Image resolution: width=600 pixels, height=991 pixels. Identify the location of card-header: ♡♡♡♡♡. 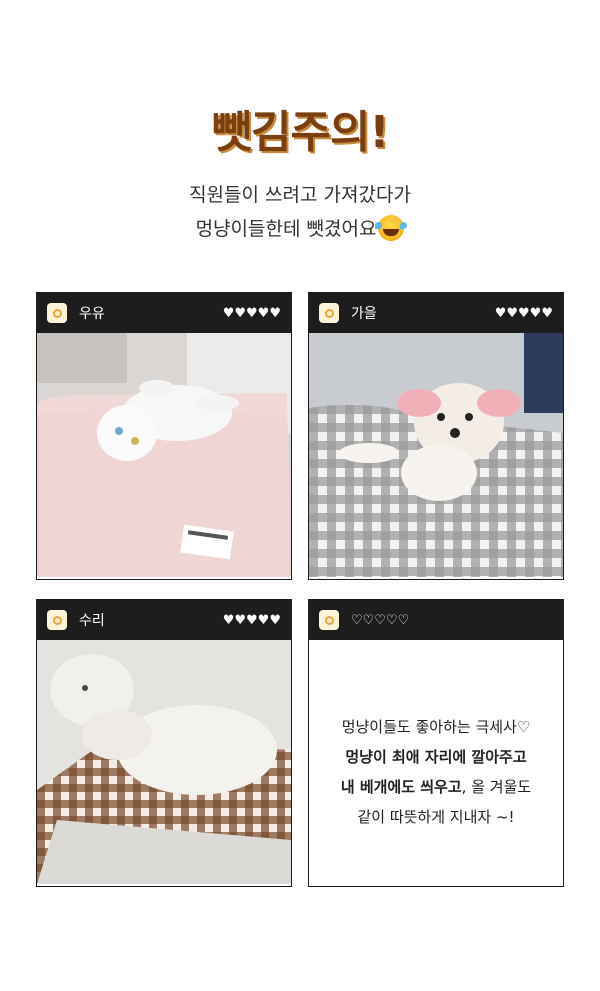
(436, 620).